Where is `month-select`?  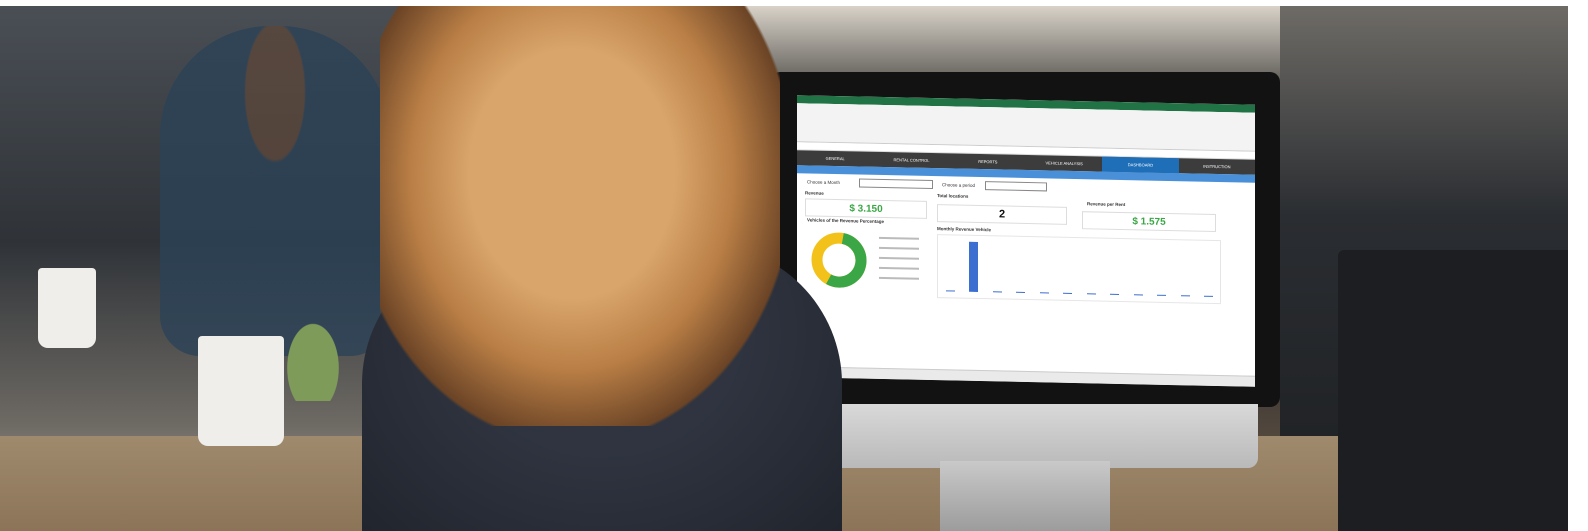 month-select is located at coordinates (896, 184).